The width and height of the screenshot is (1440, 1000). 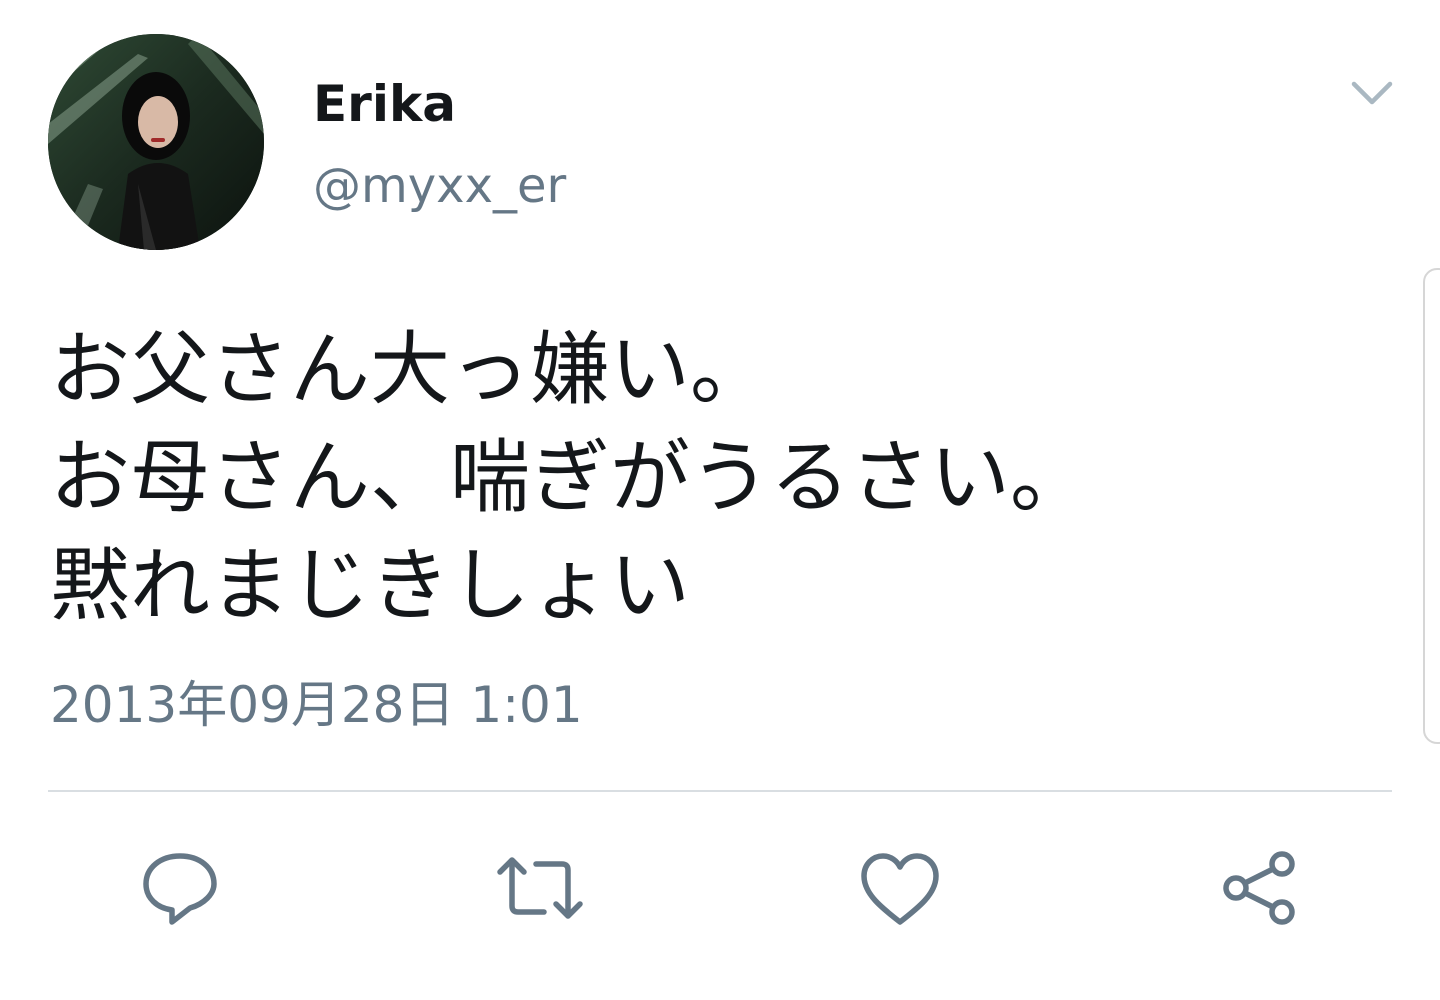 I want to click on tweet-menu-button, so click(x=1372, y=94).